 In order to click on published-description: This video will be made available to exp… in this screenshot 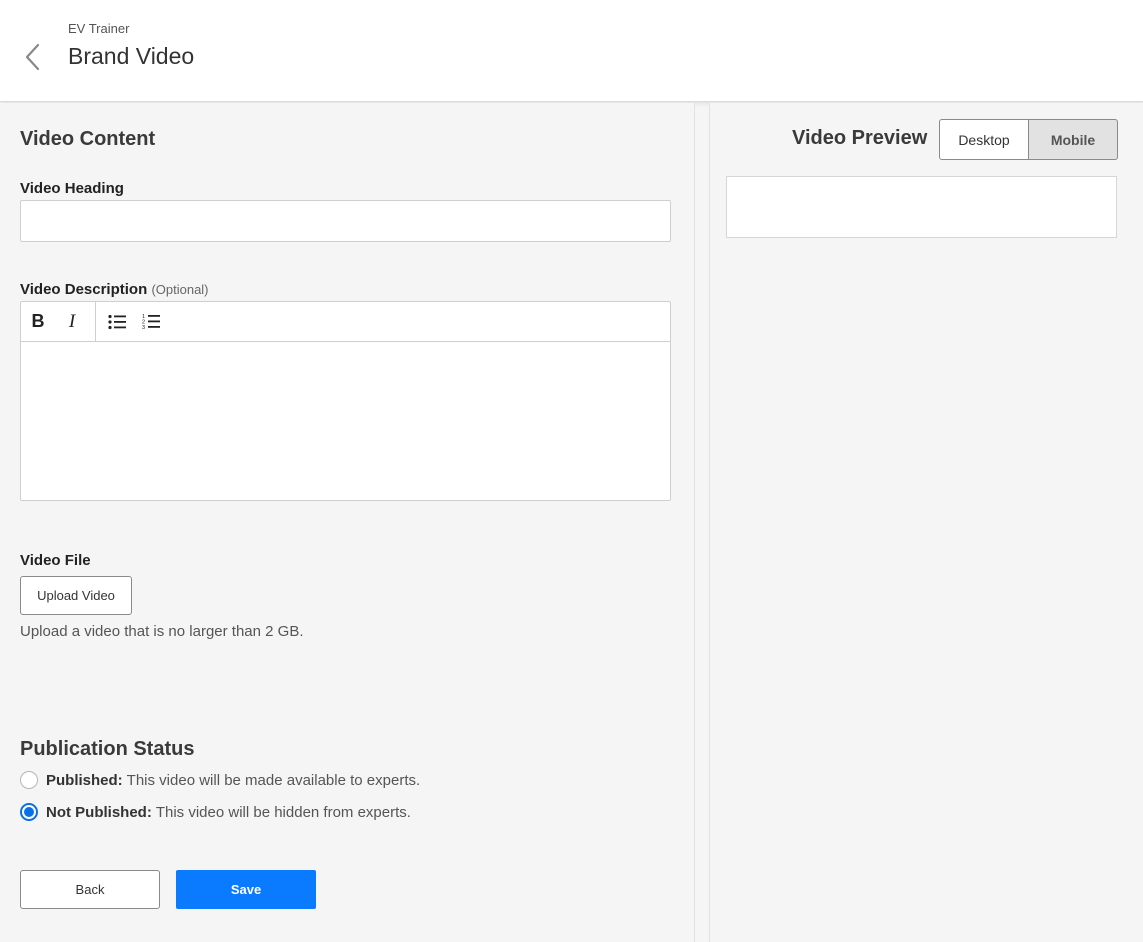, I will do `click(273, 780)`.